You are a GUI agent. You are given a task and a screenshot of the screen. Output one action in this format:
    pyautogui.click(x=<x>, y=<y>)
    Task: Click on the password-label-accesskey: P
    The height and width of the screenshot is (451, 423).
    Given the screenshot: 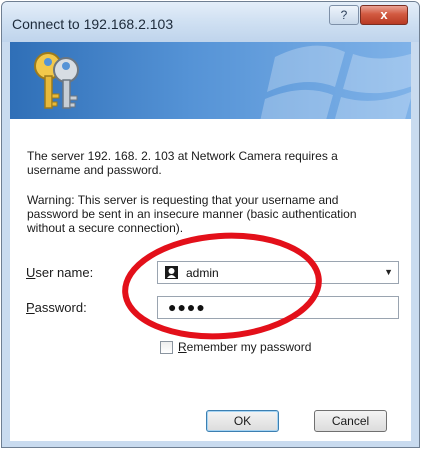 What is the action you would take?
    pyautogui.click(x=30, y=307)
    